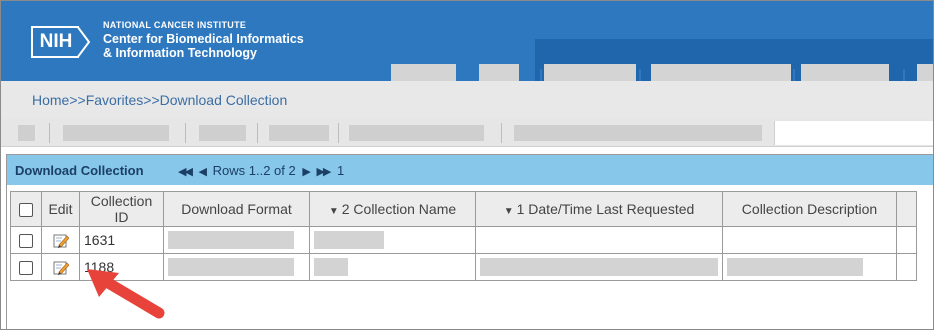 The image size is (934, 330). I want to click on last-page-icon: ▶▶, so click(323, 172).